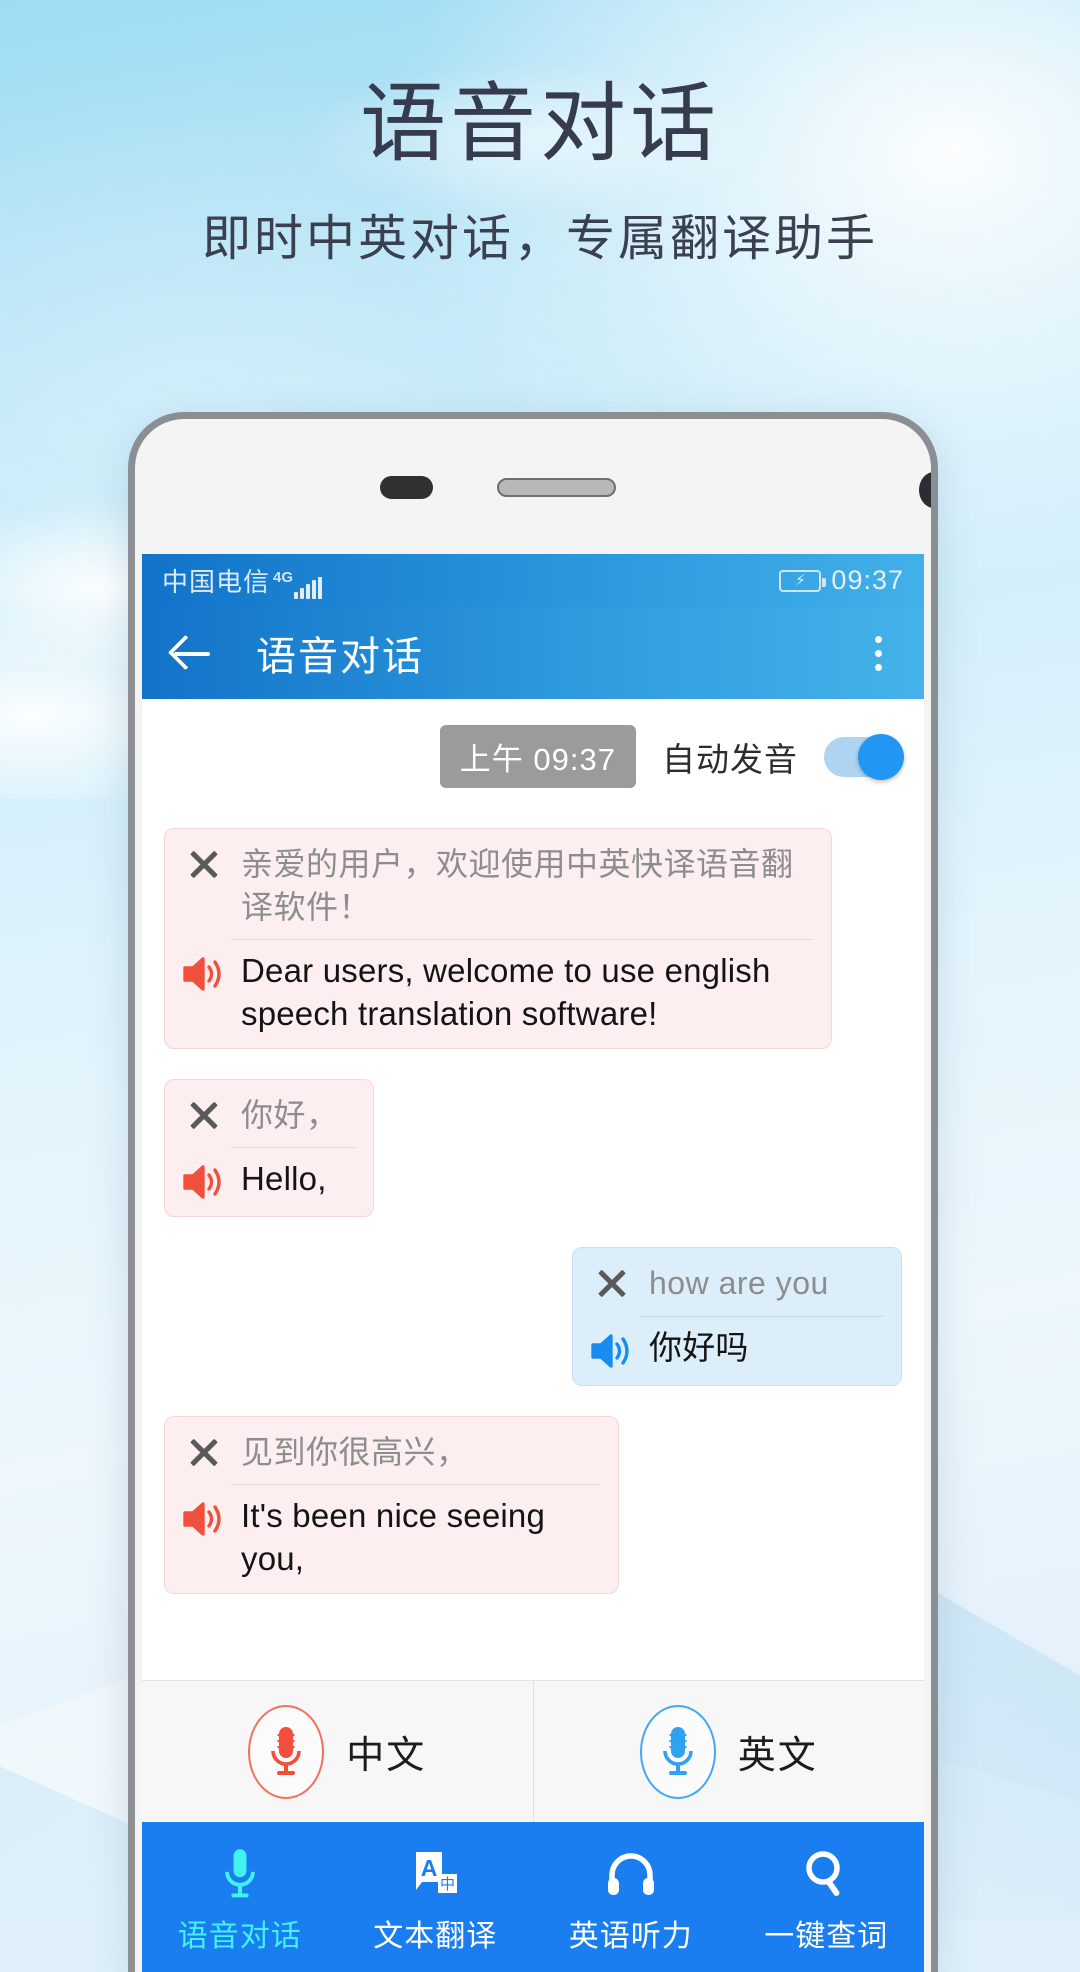 The width and height of the screenshot is (1080, 1972). What do you see at coordinates (406, 487) in the screenshot?
I see `proximity-sensor-icon` at bounding box center [406, 487].